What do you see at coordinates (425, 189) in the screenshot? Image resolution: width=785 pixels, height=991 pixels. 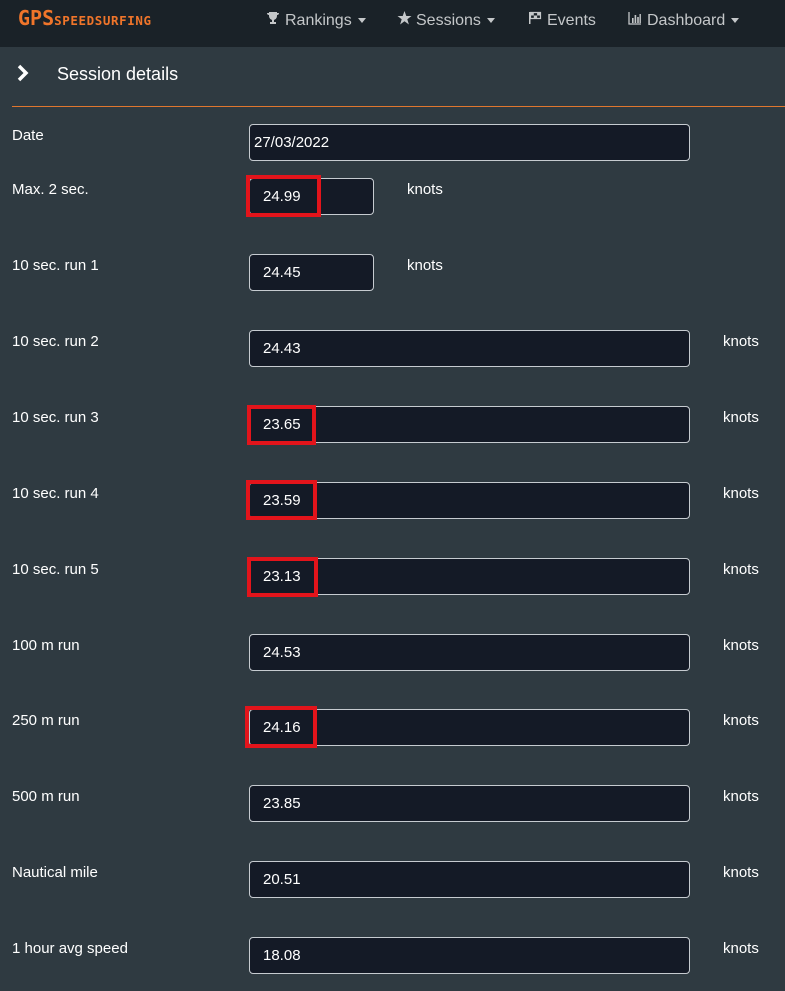 I see `max-2-sec-unit: knots` at bounding box center [425, 189].